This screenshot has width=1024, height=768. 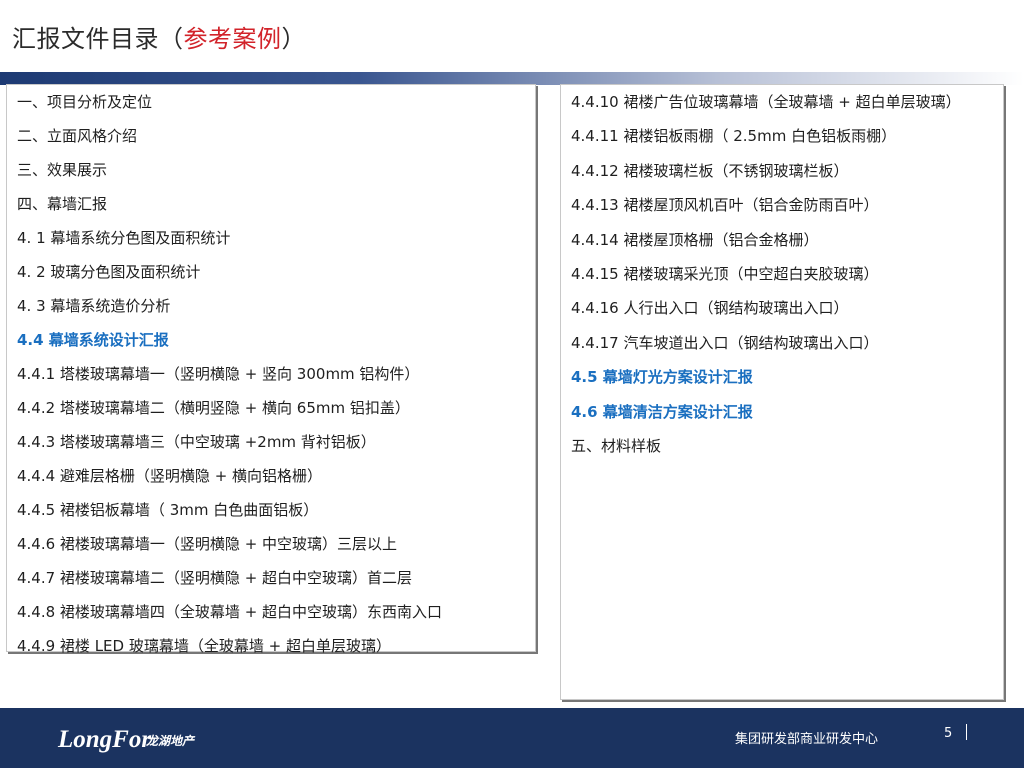 What do you see at coordinates (94, 306) in the screenshot?
I see `toc-item: 4. 3 幕墙系统造价分析` at bounding box center [94, 306].